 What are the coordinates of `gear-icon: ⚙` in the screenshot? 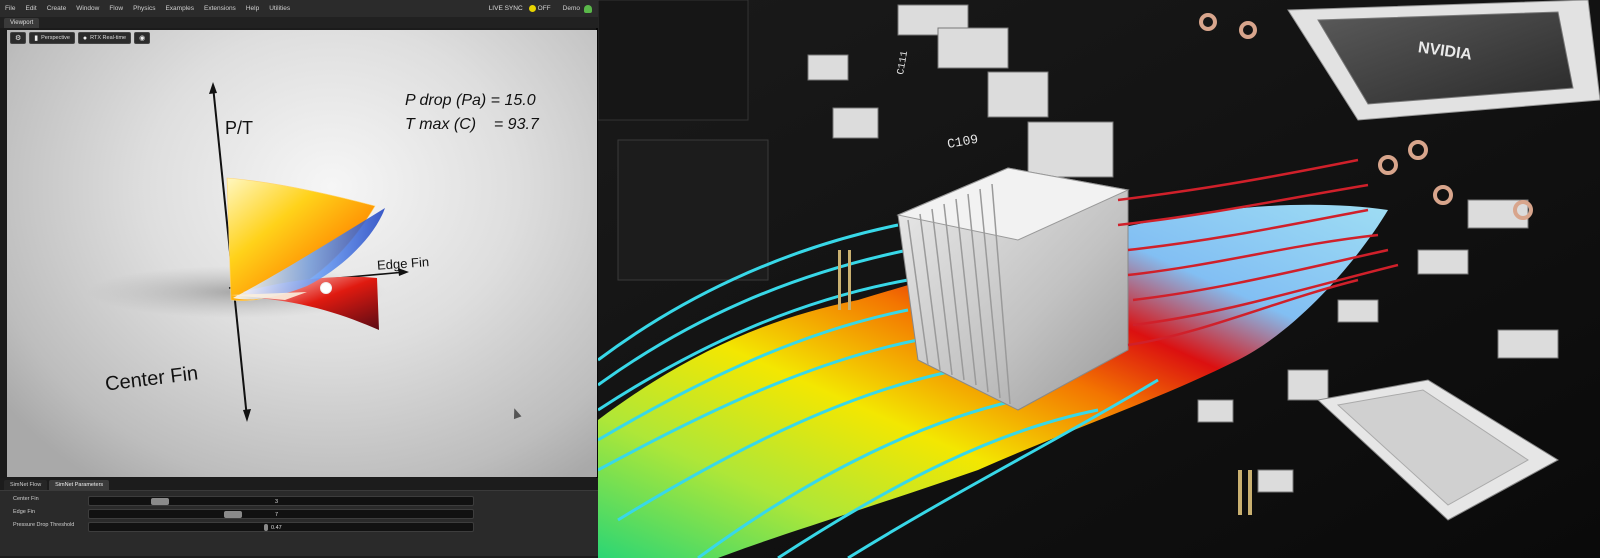 It's located at (18, 38).